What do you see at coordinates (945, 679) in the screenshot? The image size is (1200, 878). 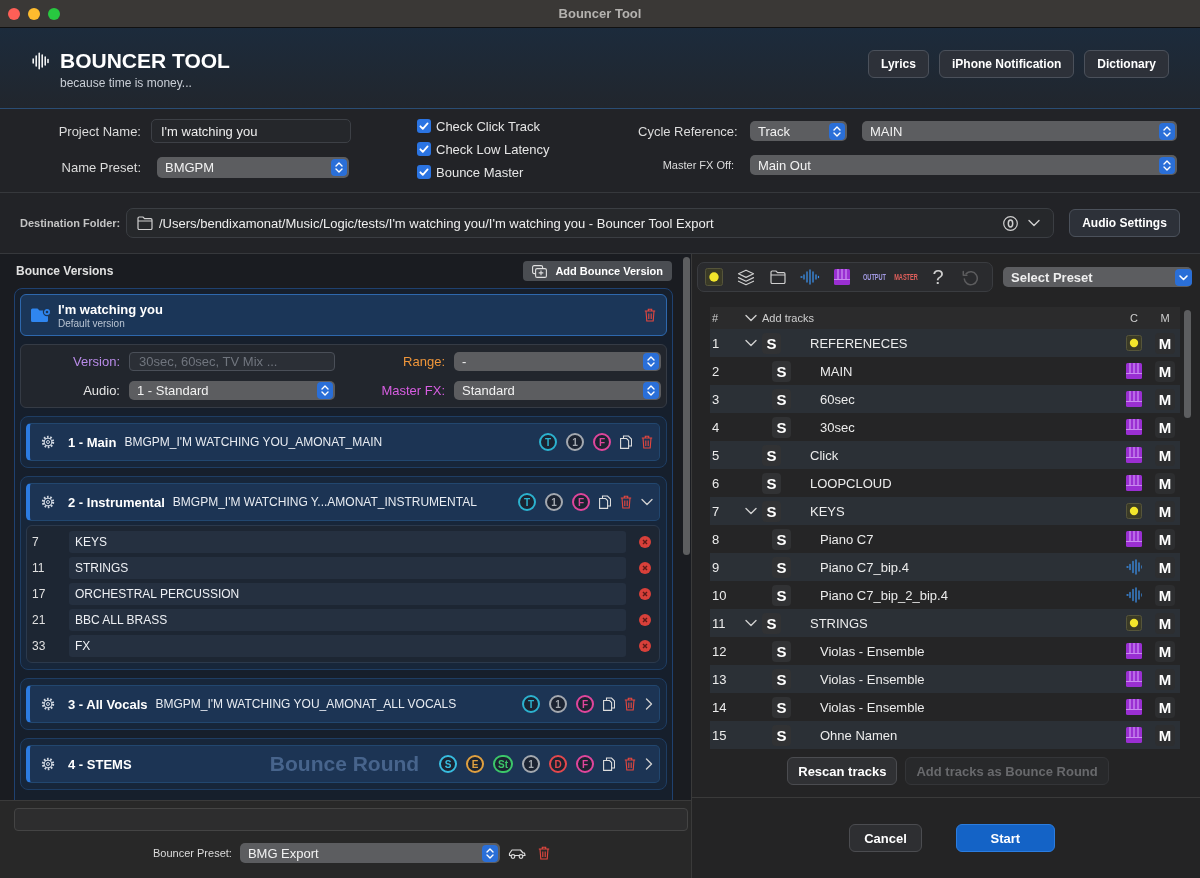 I see `track-row: 13 S Violas - Ensemble M` at bounding box center [945, 679].